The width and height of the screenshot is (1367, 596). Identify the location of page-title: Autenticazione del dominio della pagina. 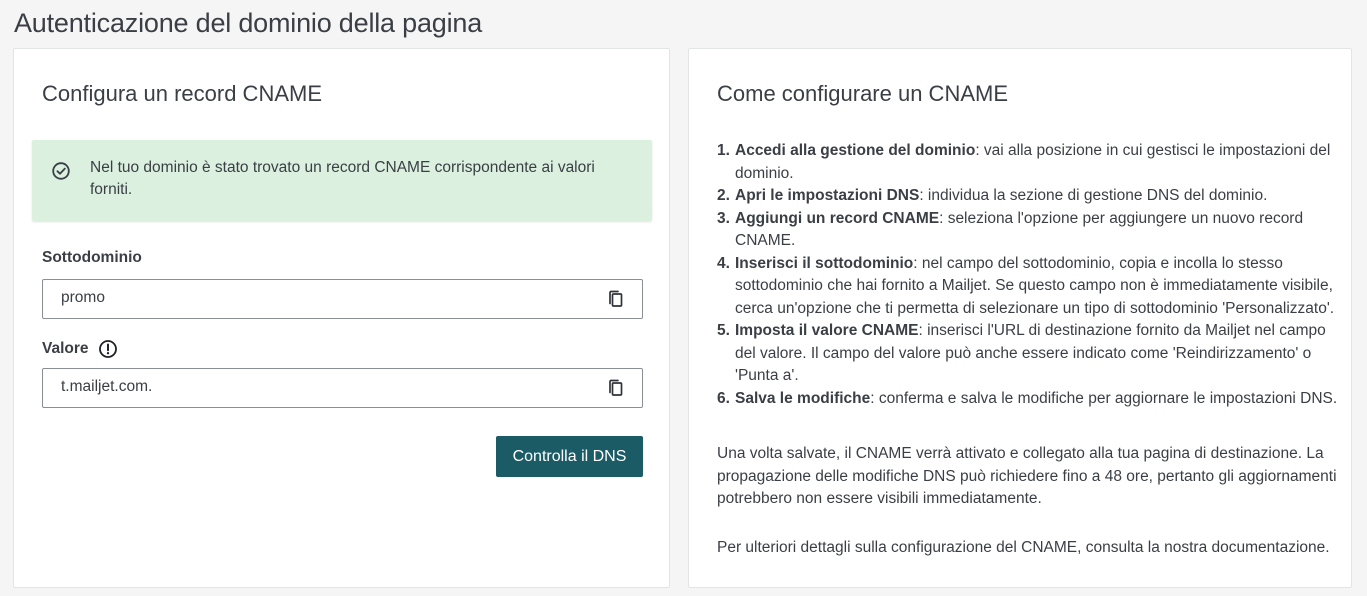
(248, 23).